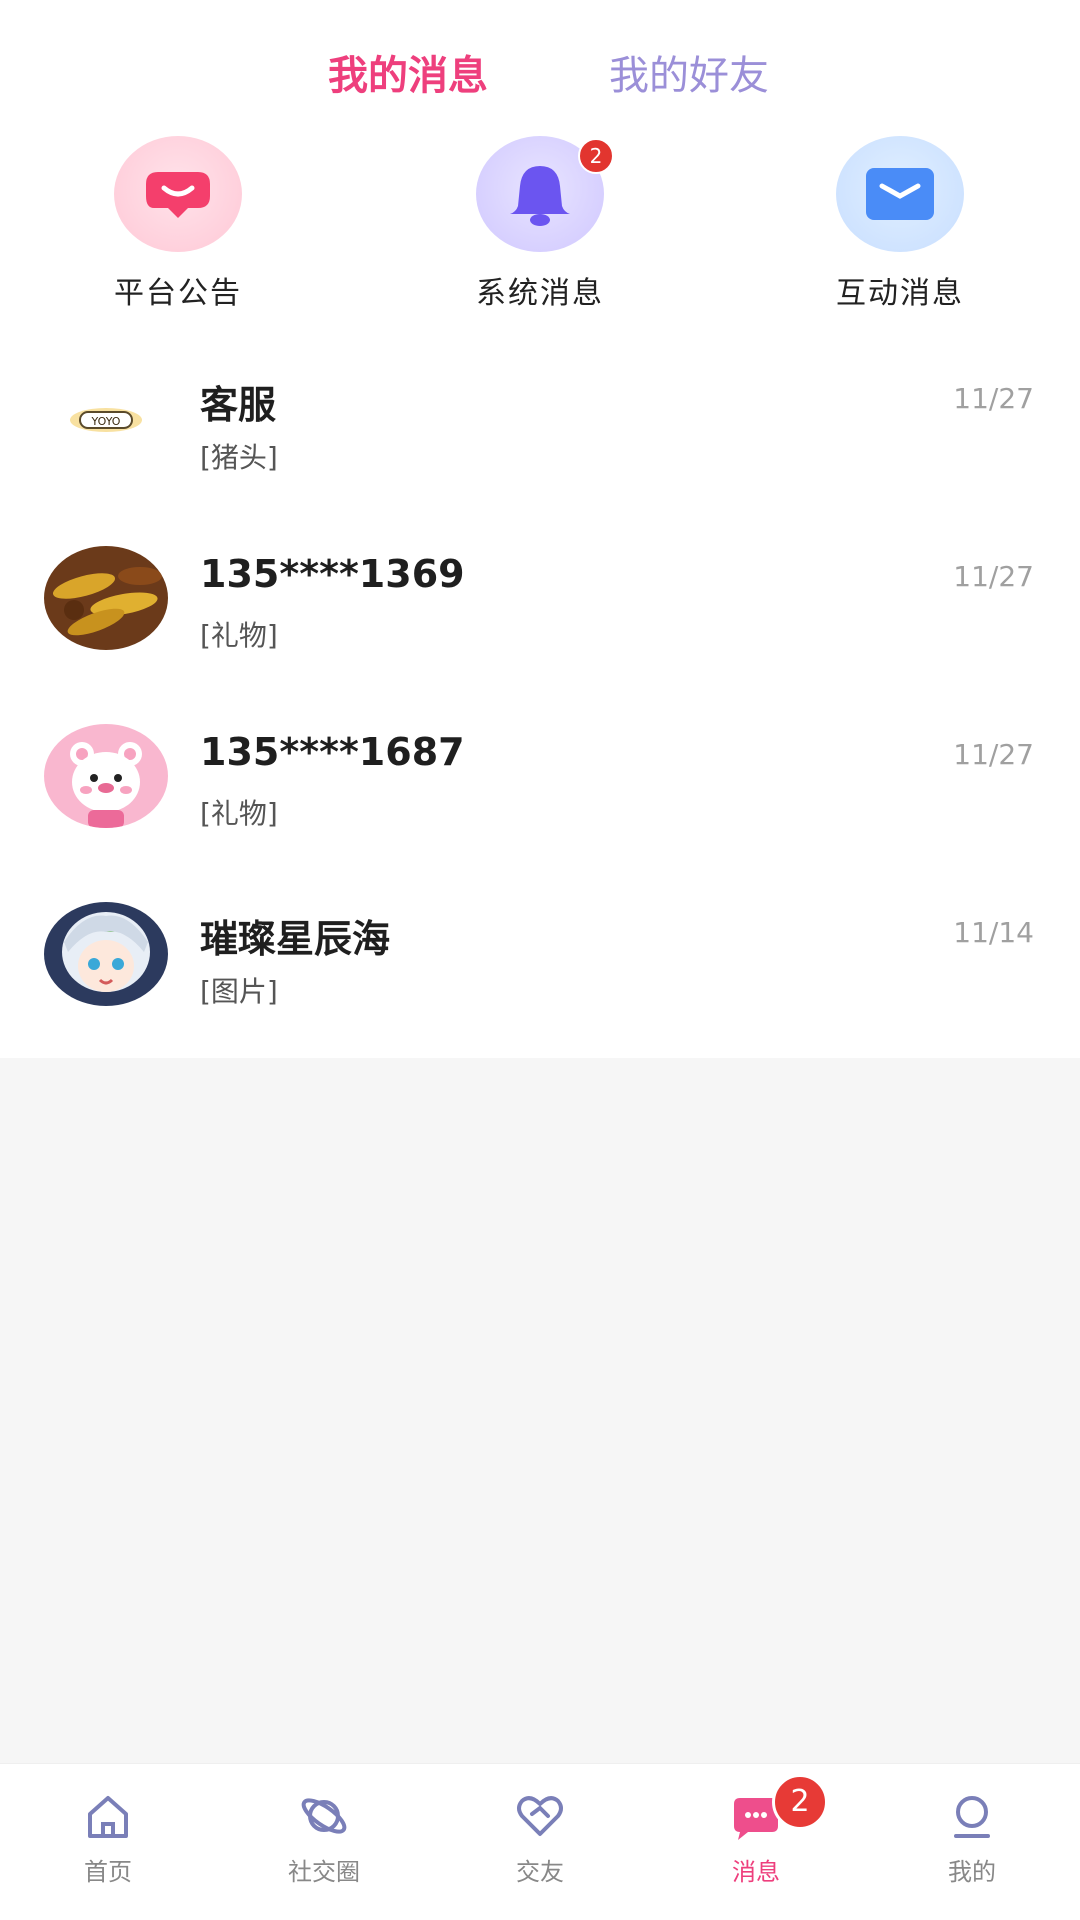 The width and height of the screenshot is (1080, 1920). Describe the element at coordinates (238, 405) in the screenshot. I see `contact-name: 客服` at that location.